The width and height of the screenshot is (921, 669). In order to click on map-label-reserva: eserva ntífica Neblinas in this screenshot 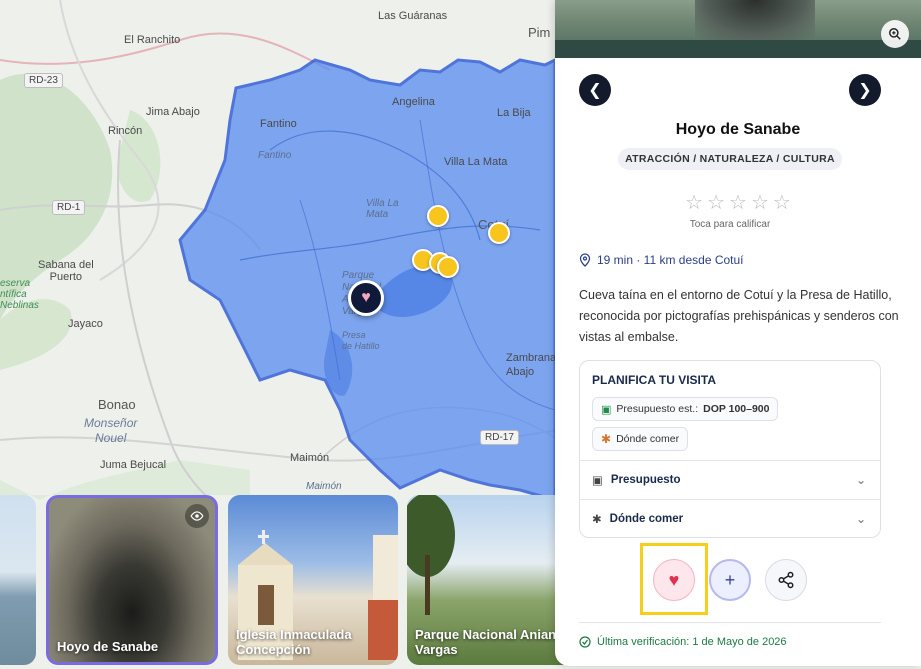, I will do `click(19, 294)`.